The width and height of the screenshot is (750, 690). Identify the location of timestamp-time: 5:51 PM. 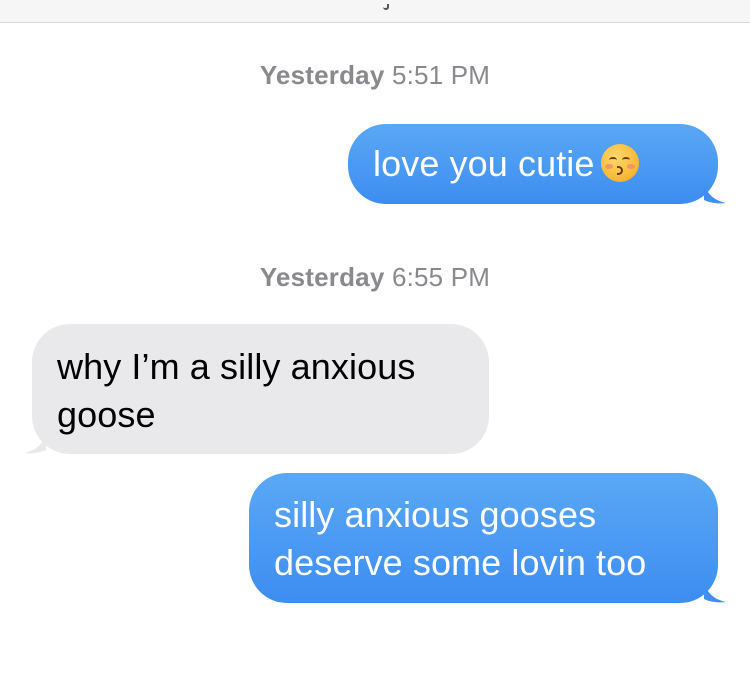
(441, 75).